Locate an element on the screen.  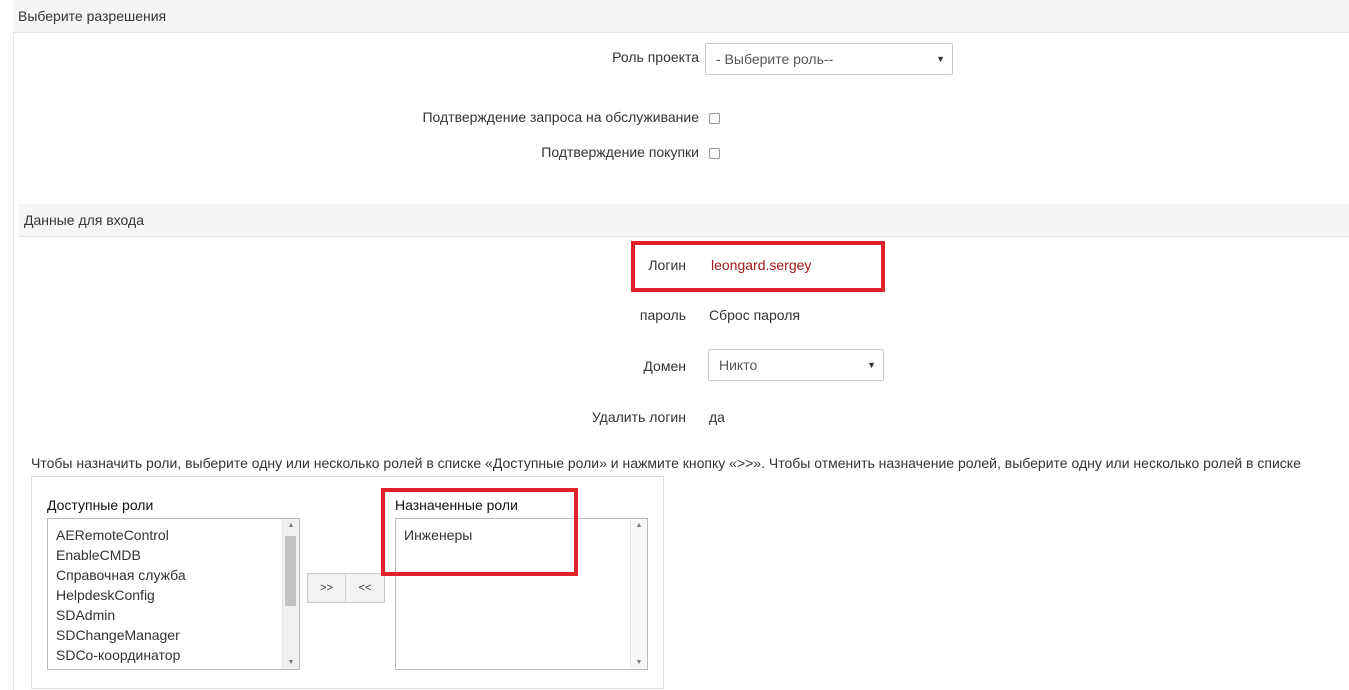
service-request-label: Подтверждение запроса на обслуживание is located at coordinates (560, 117).